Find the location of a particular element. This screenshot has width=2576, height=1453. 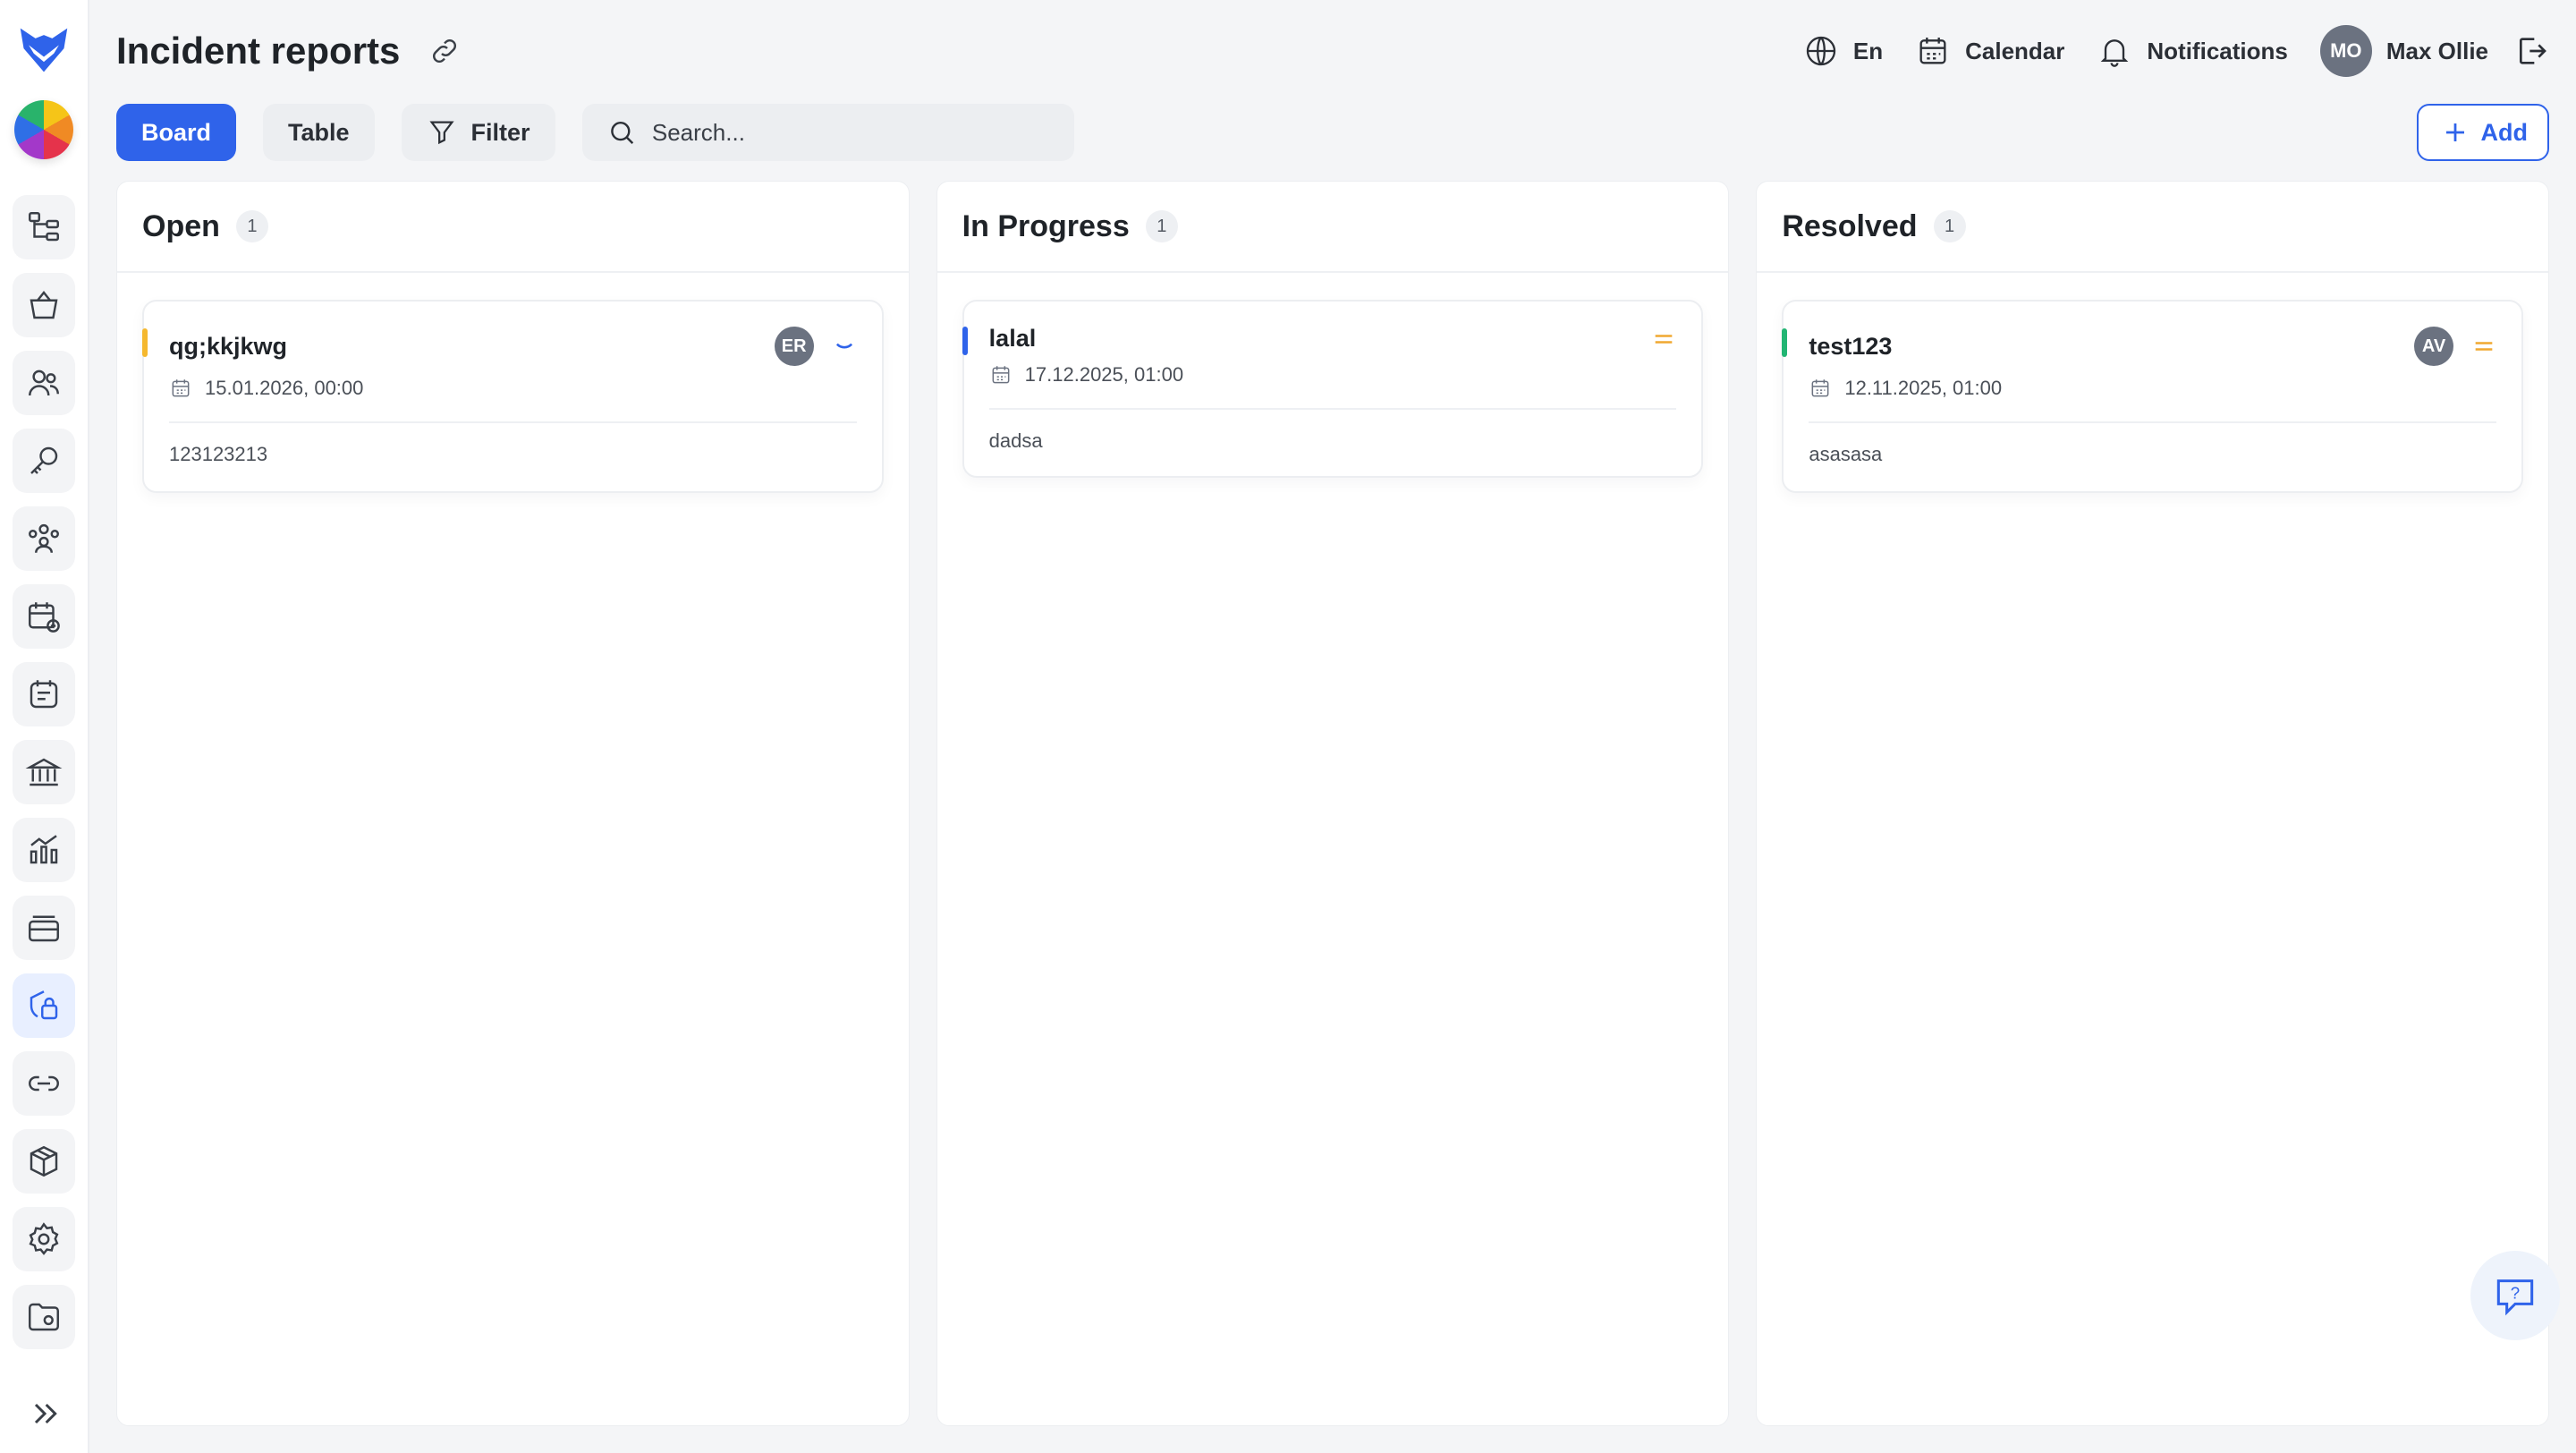

card-date-text: 17.12.2025, 01:00 is located at coordinates (1104, 374).